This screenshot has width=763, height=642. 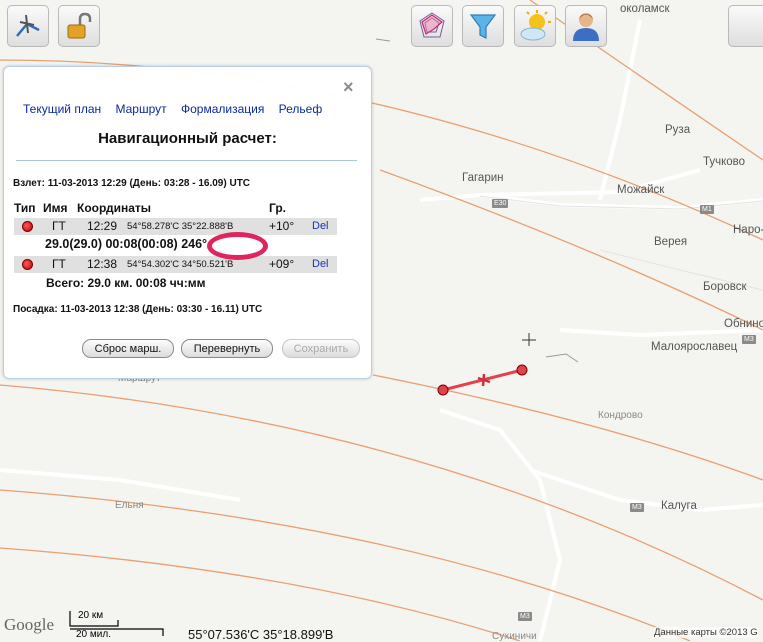 What do you see at coordinates (641, 190) in the screenshot?
I see `town-mozhaysk: Можайск` at bounding box center [641, 190].